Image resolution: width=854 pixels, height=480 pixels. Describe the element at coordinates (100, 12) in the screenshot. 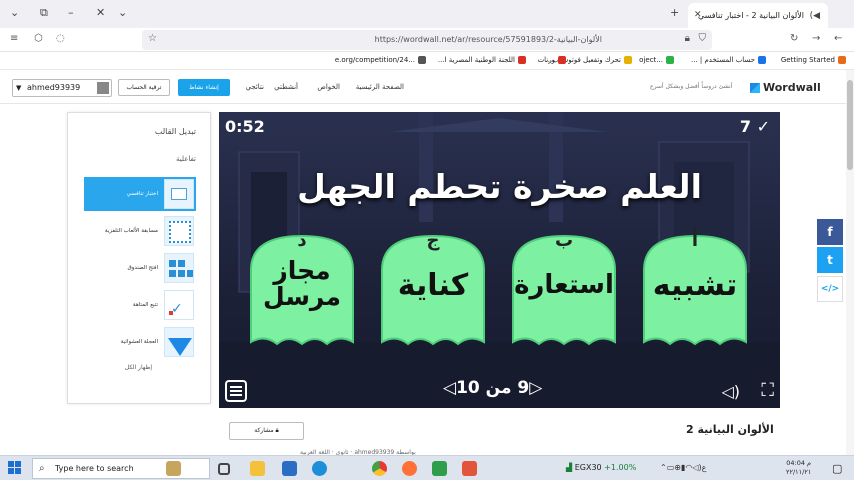

I see `close-window-icon: ✕` at that location.